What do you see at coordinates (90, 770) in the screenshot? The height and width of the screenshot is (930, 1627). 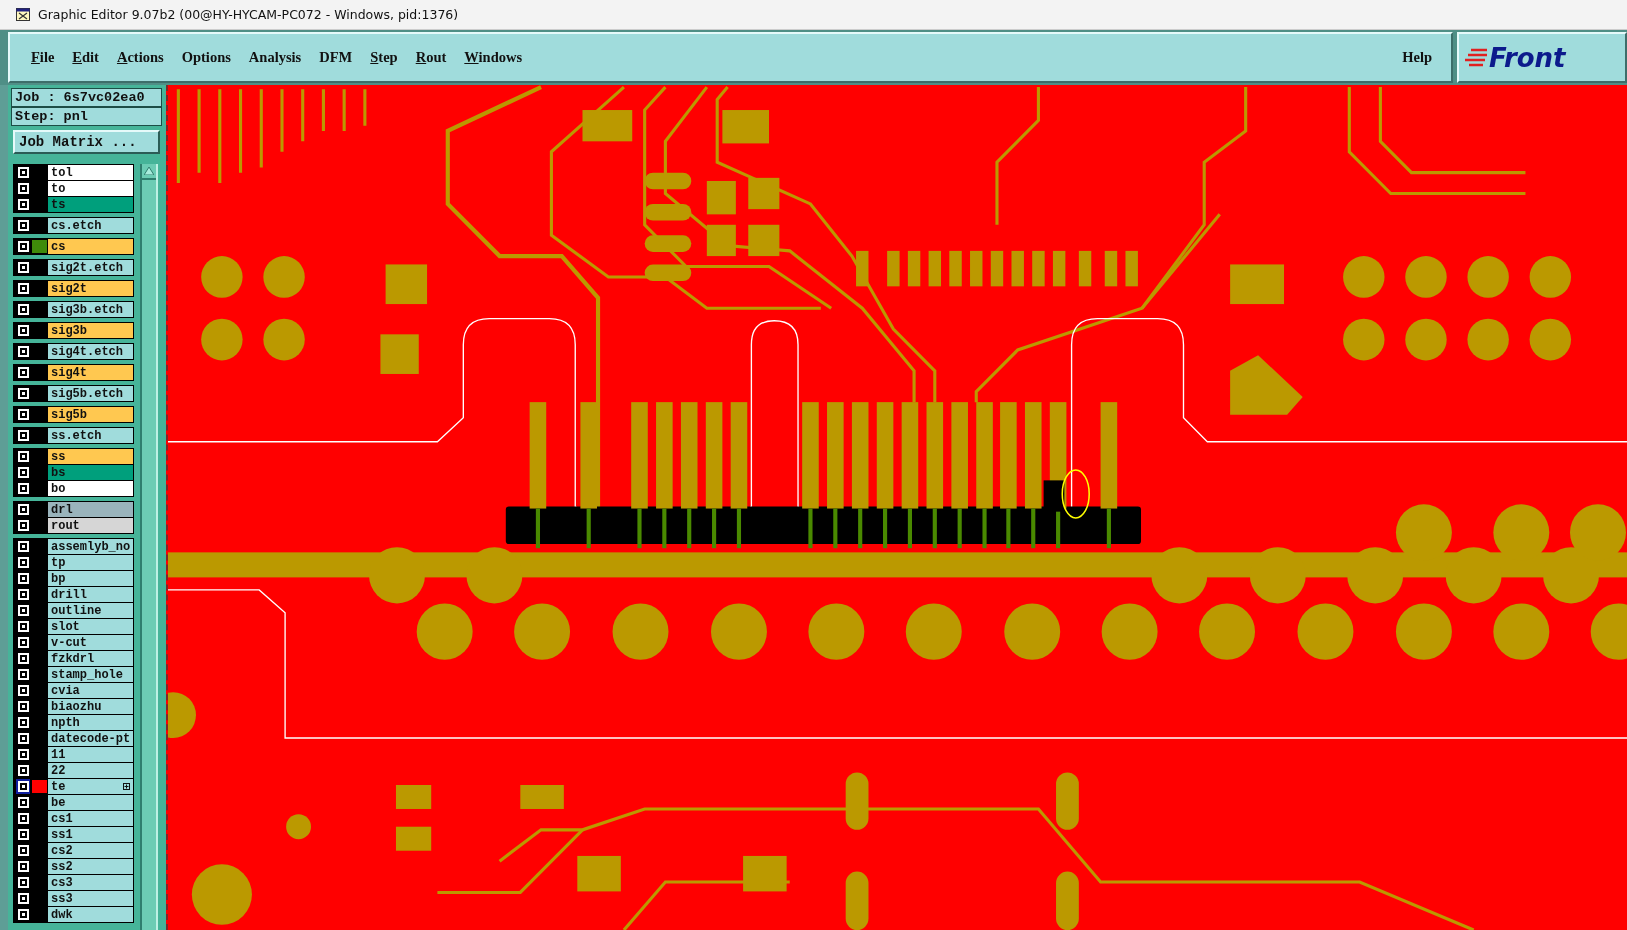 I see `layer-name: 22` at bounding box center [90, 770].